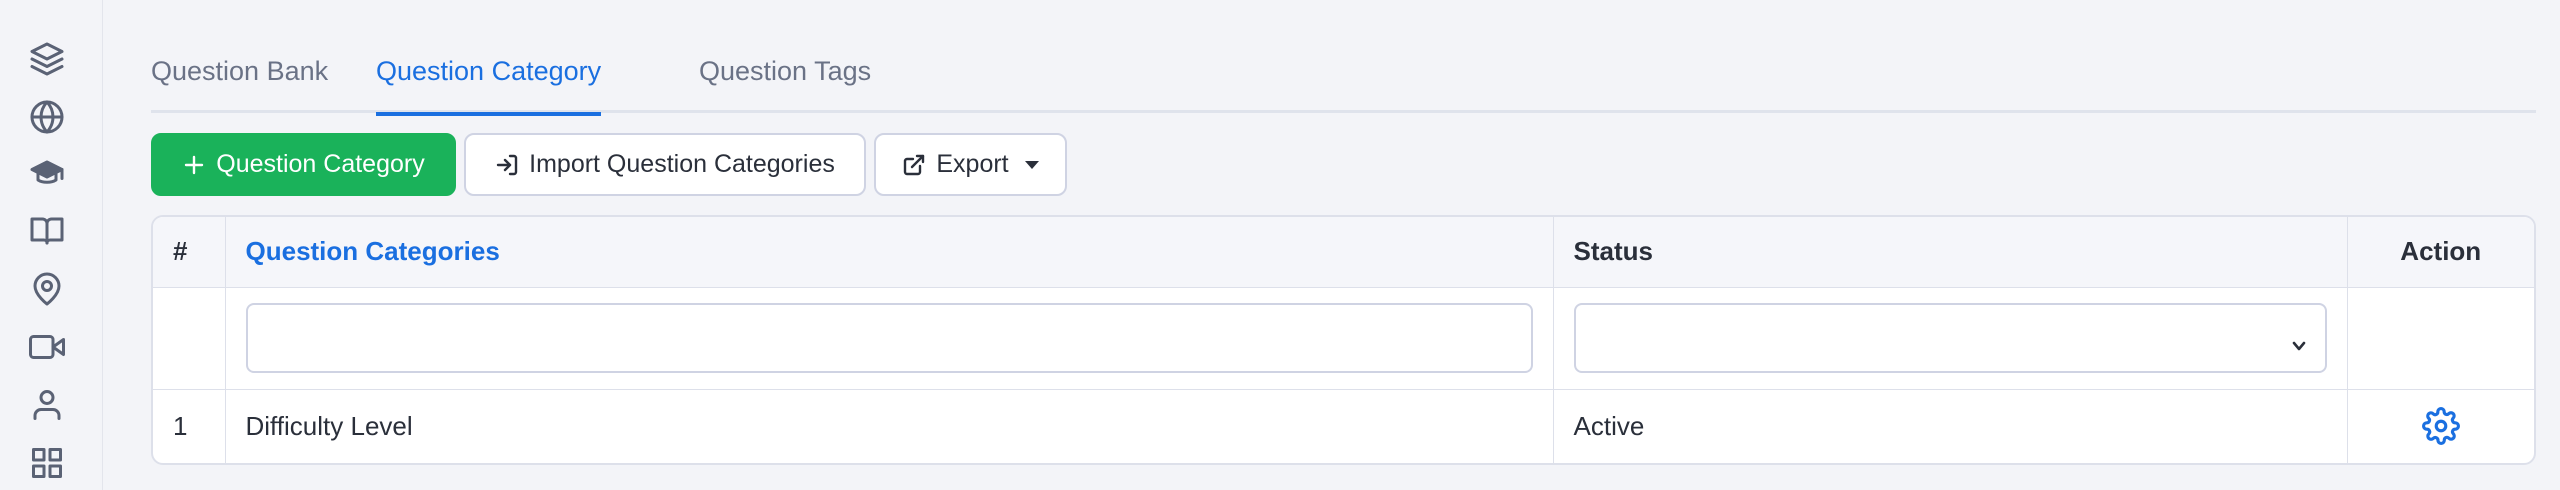 This screenshot has width=2560, height=490. I want to click on user-icon, so click(47, 405).